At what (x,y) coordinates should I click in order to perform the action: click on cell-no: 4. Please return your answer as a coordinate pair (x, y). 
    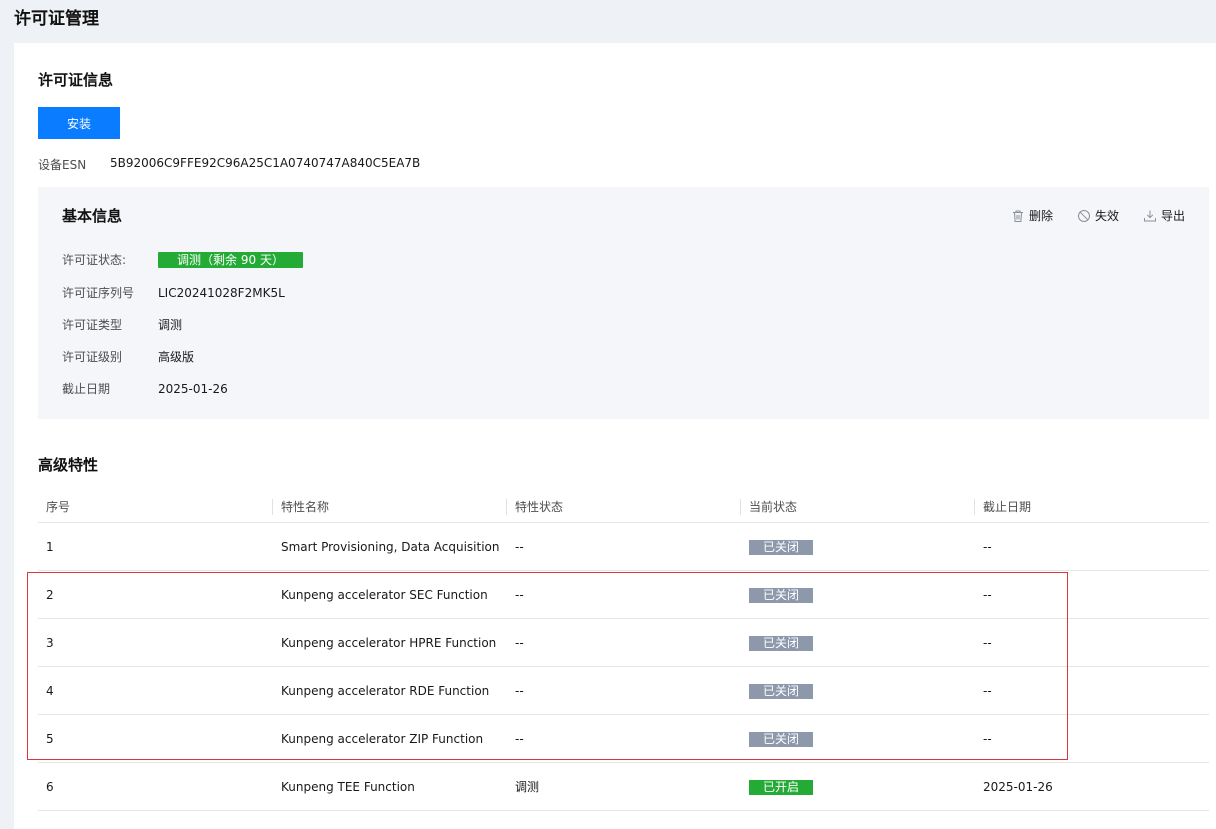
    Looking at the image, I should click on (50, 691).